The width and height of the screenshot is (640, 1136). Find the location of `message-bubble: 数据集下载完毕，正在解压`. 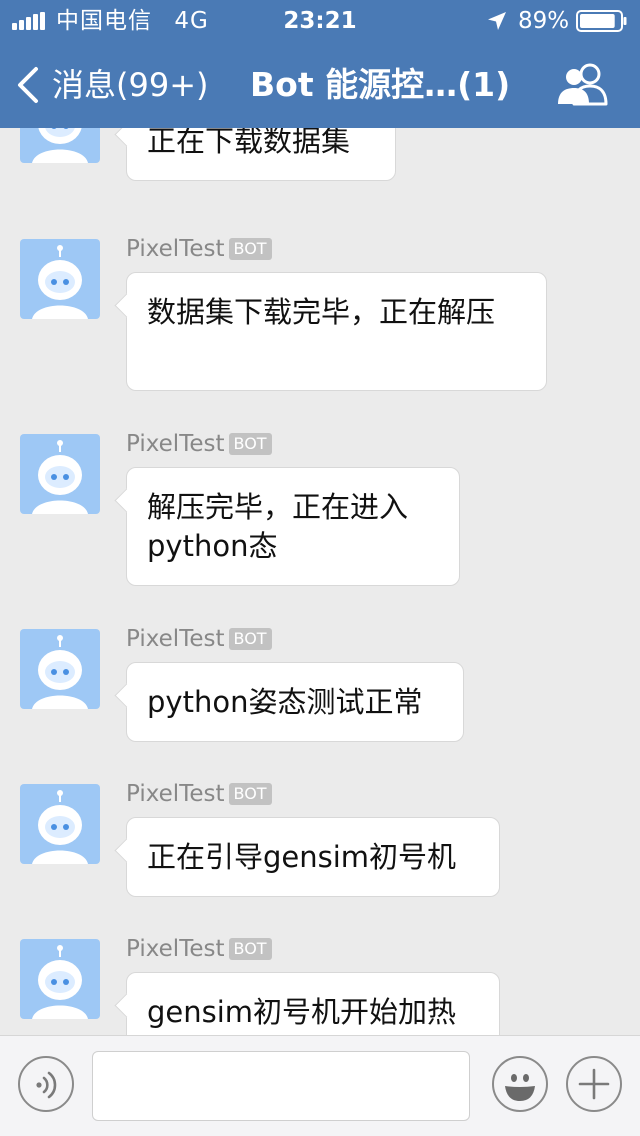

message-bubble: 数据集下载完毕，正在解压 is located at coordinates (336, 331).